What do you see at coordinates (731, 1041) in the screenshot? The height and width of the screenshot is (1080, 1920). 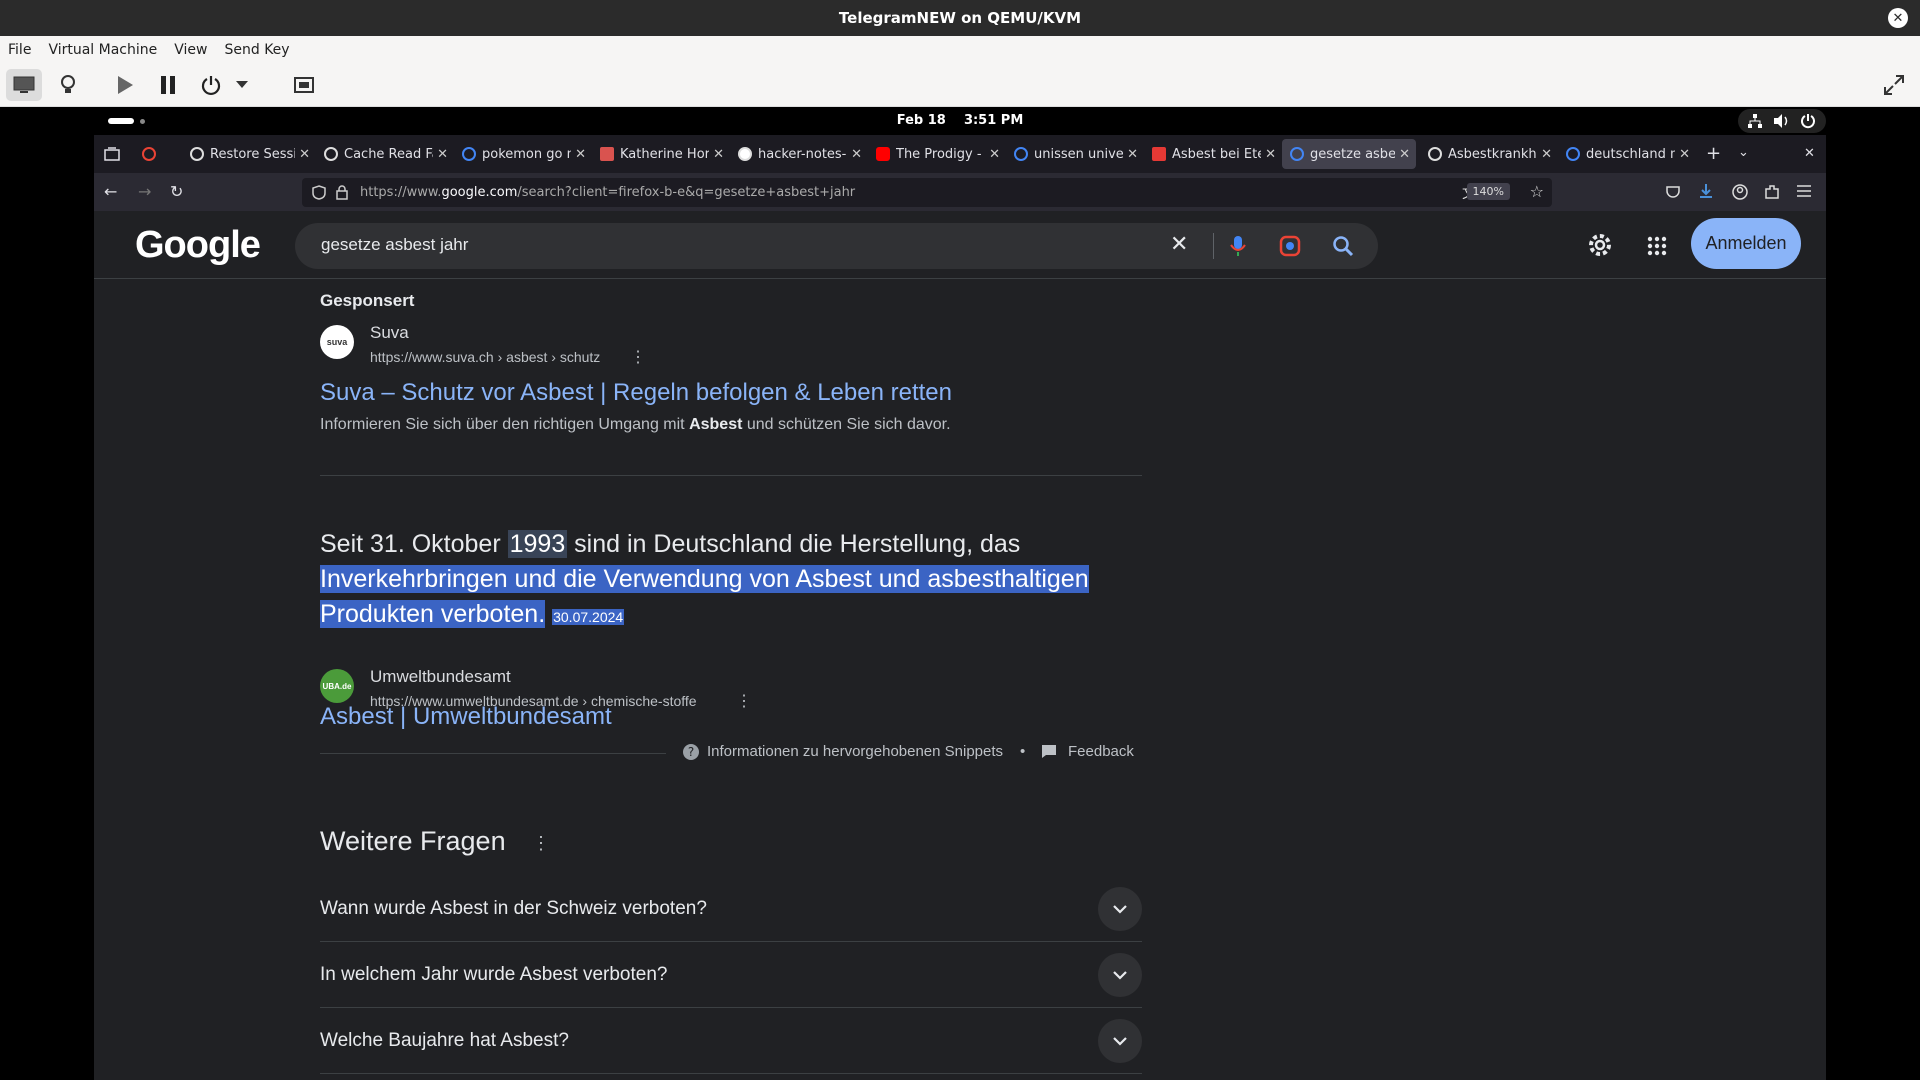 I see `question-row: Welche Baujahre hat Asbest?` at bounding box center [731, 1041].